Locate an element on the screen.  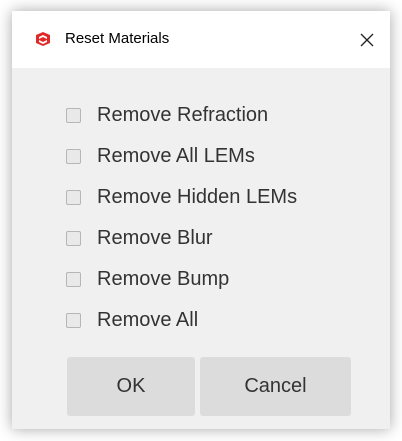
option-remove-hidden-lems: Remove Hidden LEMs is located at coordinates (181, 197).